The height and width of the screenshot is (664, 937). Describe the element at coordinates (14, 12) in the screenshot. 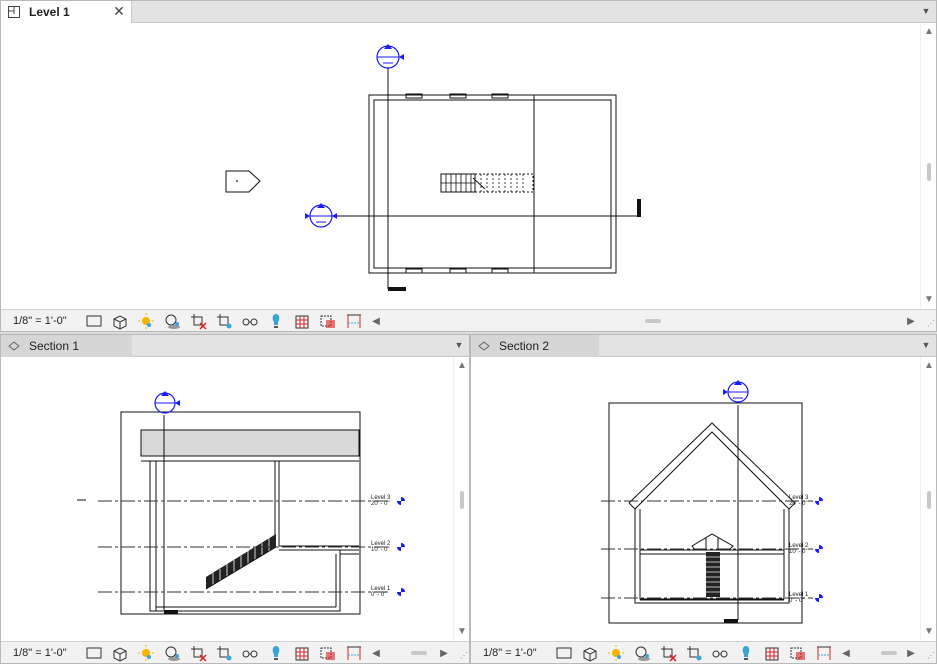

I see `floor-plan-icon` at that location.